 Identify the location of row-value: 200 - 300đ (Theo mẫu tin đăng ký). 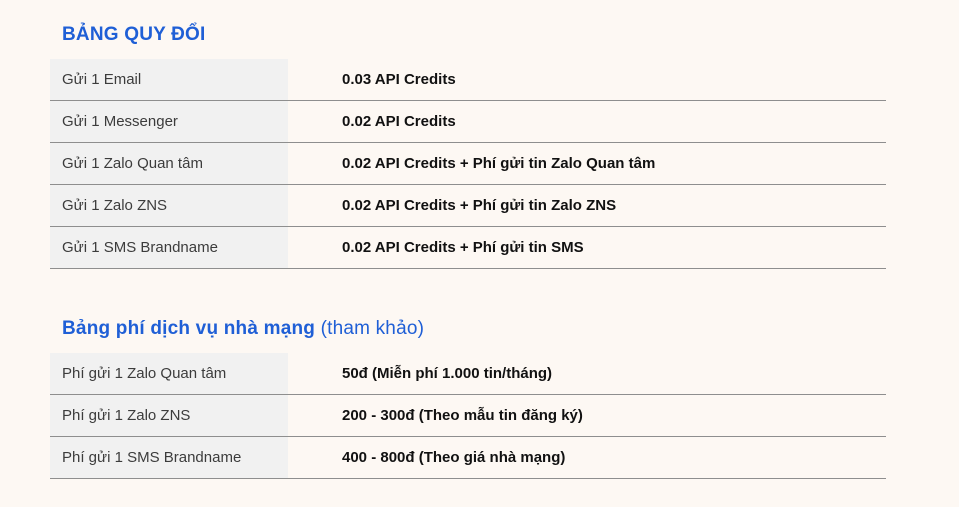
(462, 415).